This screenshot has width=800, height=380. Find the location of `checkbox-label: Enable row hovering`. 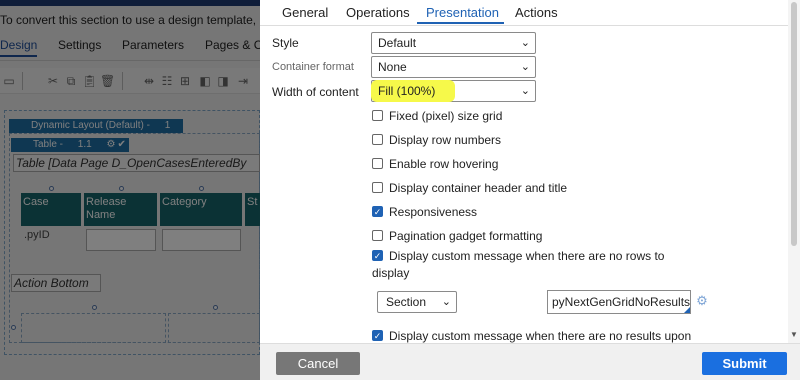

checkbox-label: Enable row hovering is located at coordinates (444, 164).